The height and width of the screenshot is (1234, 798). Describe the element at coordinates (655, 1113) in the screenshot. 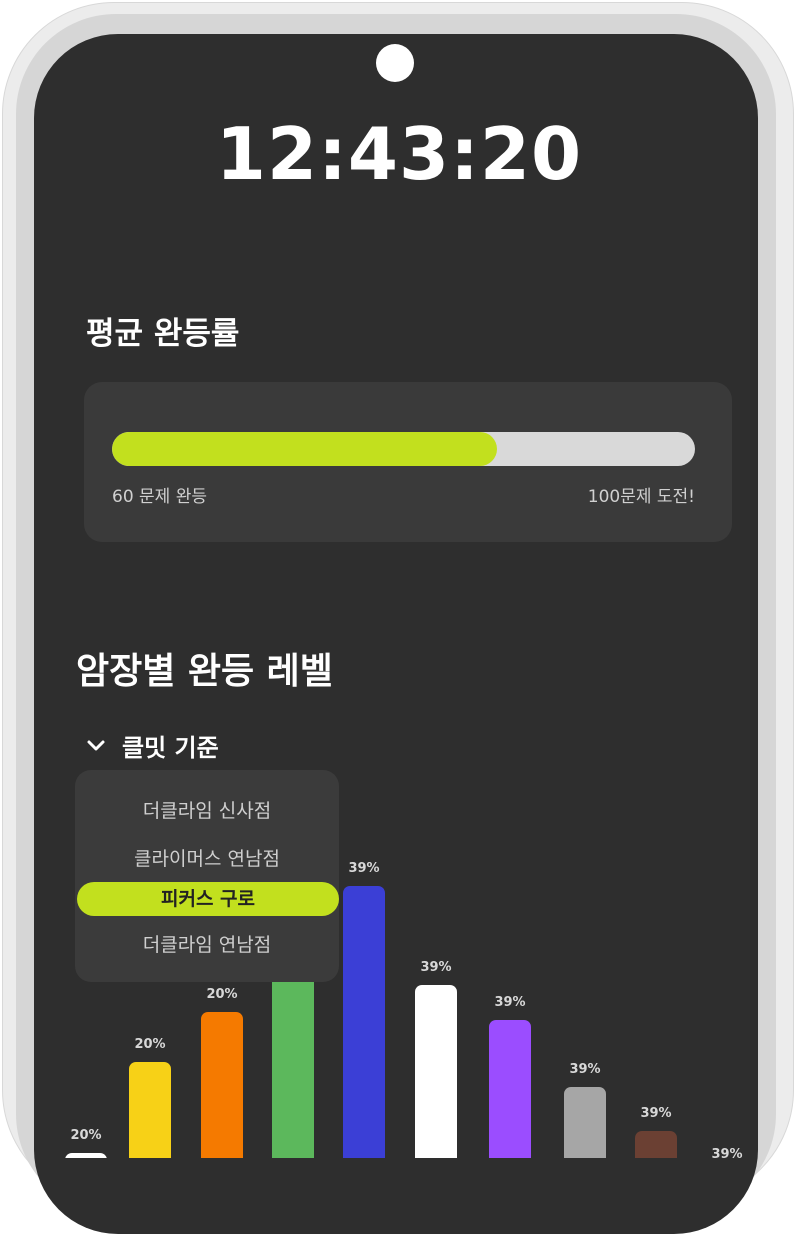

I see `bar-label-9: 39%` at that location.